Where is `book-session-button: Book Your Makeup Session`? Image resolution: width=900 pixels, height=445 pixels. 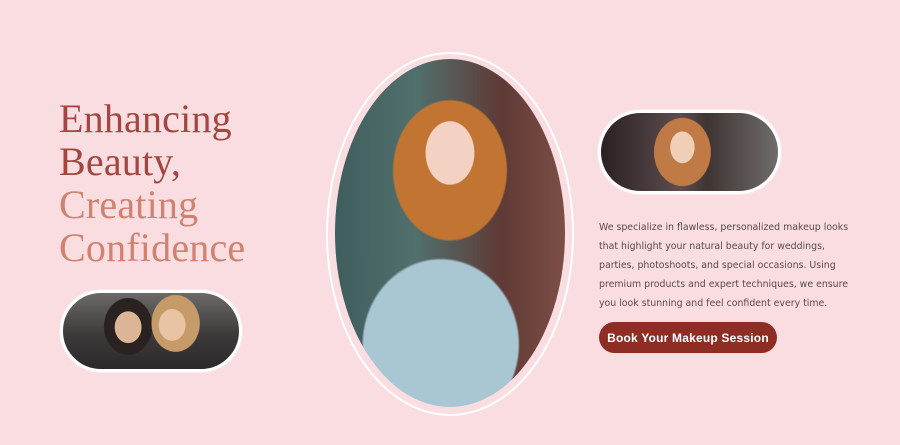 book-session-button: Book Your Makeup Session is located at coordinates (688, 337).